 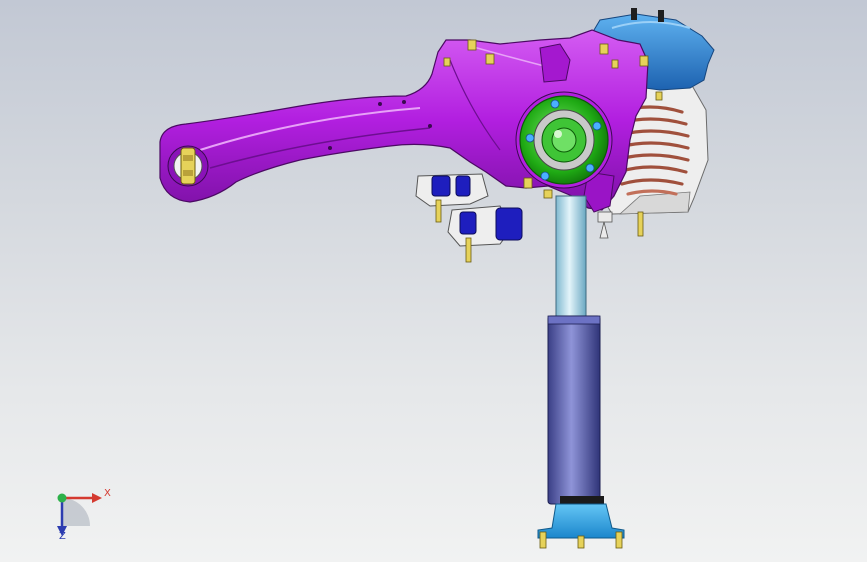 I want to click on coordinate-triad, so click(x=79, y=514).